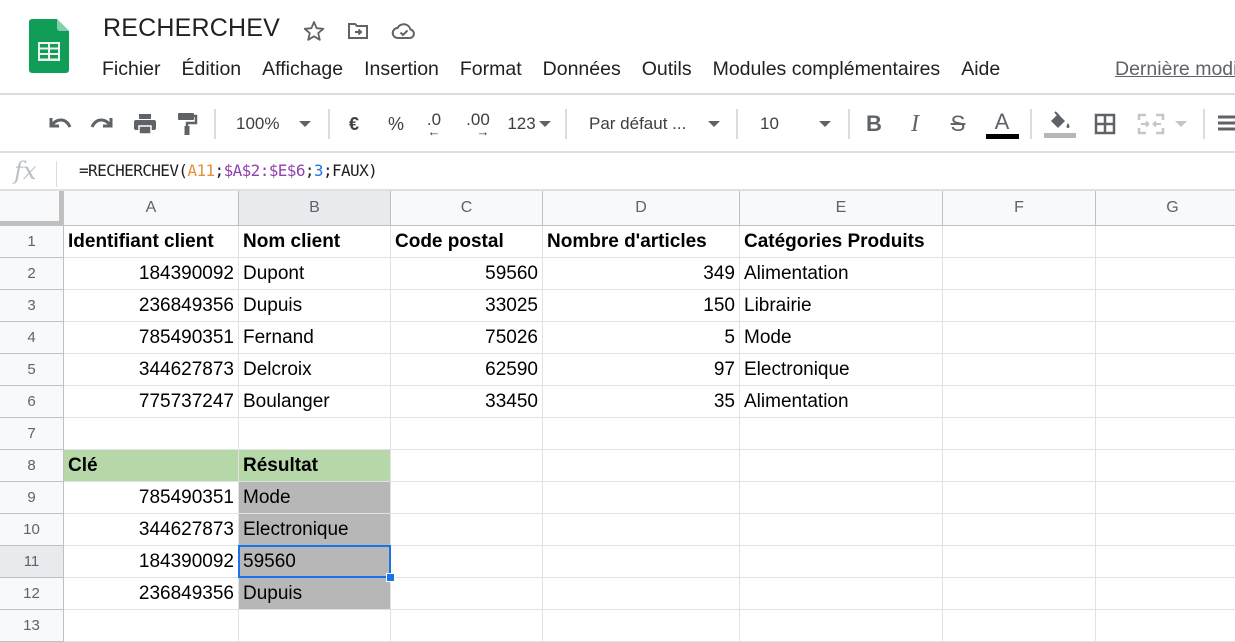 The height and width of the screenshot is (642, 1235). What do you see at coordinates (491, 69) in the screenshot?
I see `menu-format: Format` at bounding box center [491, 69].